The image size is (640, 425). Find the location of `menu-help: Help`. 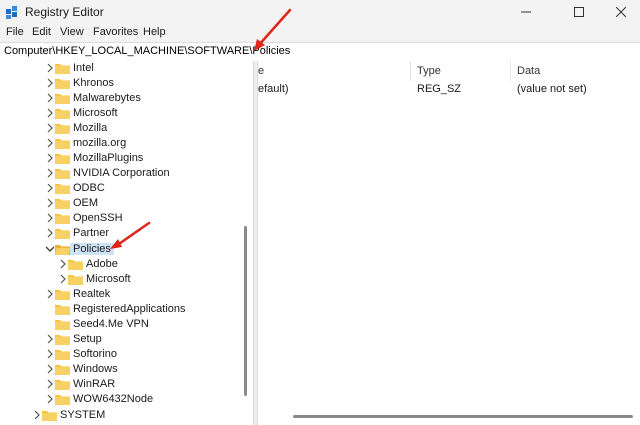

menu-help: Help is located at coordinates (154, 32).